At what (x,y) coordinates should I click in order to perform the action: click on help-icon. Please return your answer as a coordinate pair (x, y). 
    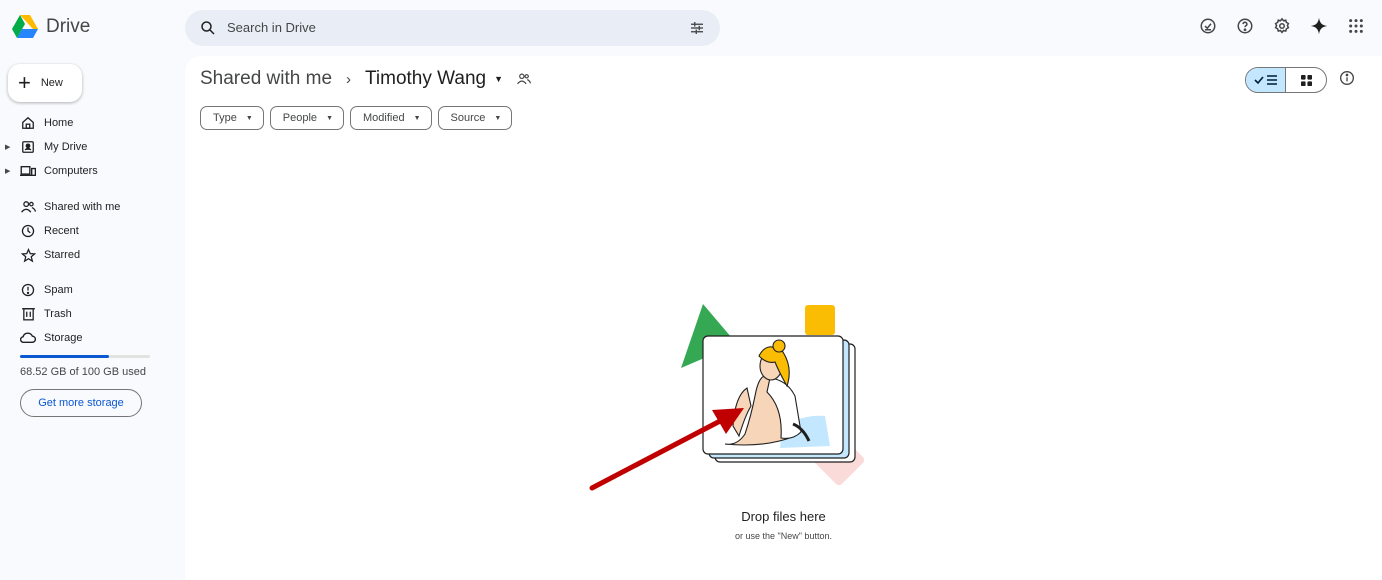
    Looking at the image, I should click on (1245, 26).